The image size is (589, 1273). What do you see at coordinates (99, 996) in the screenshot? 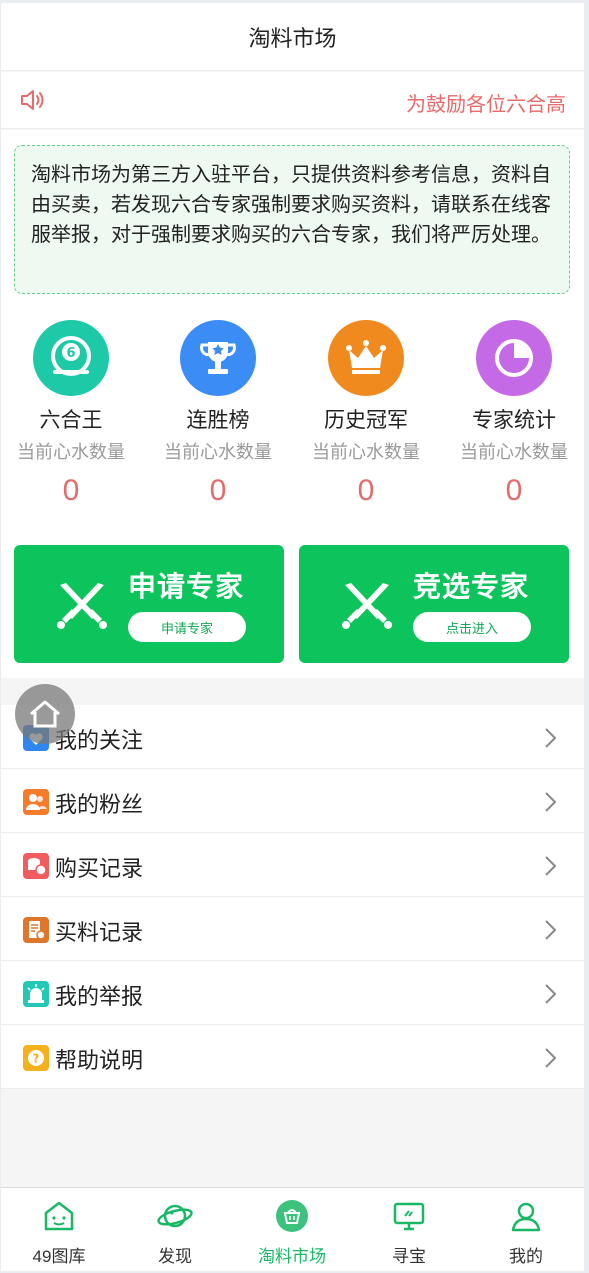
I see `menu-label: 我的举报` at bounding box center [99, 996].